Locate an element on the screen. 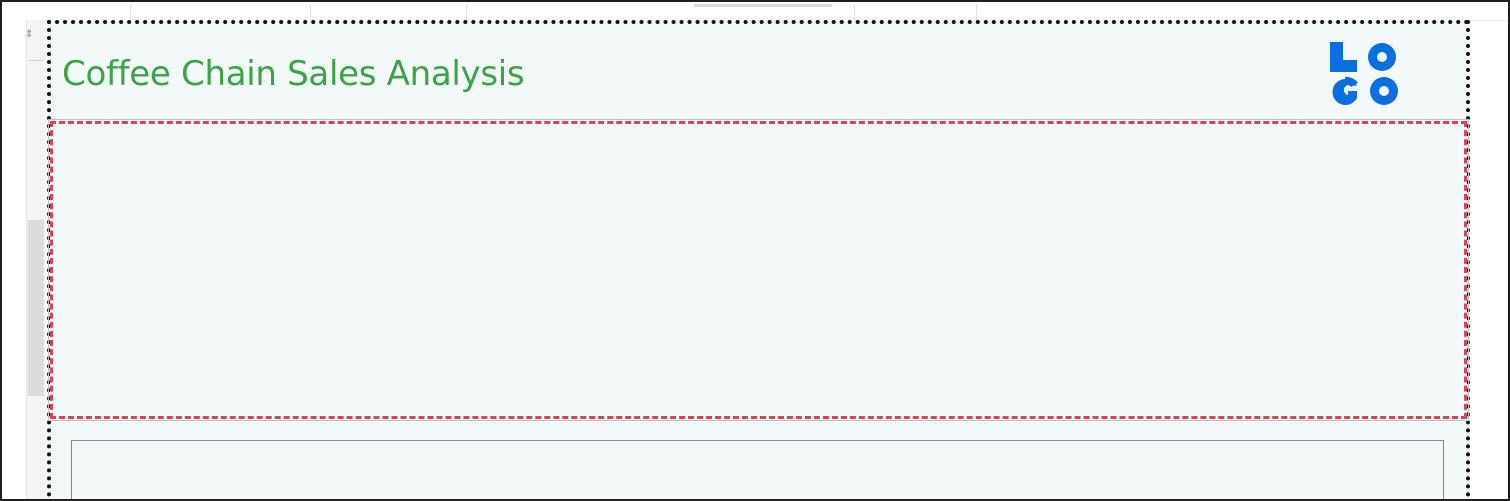  column-highlight is located at coordinates (763, 5).